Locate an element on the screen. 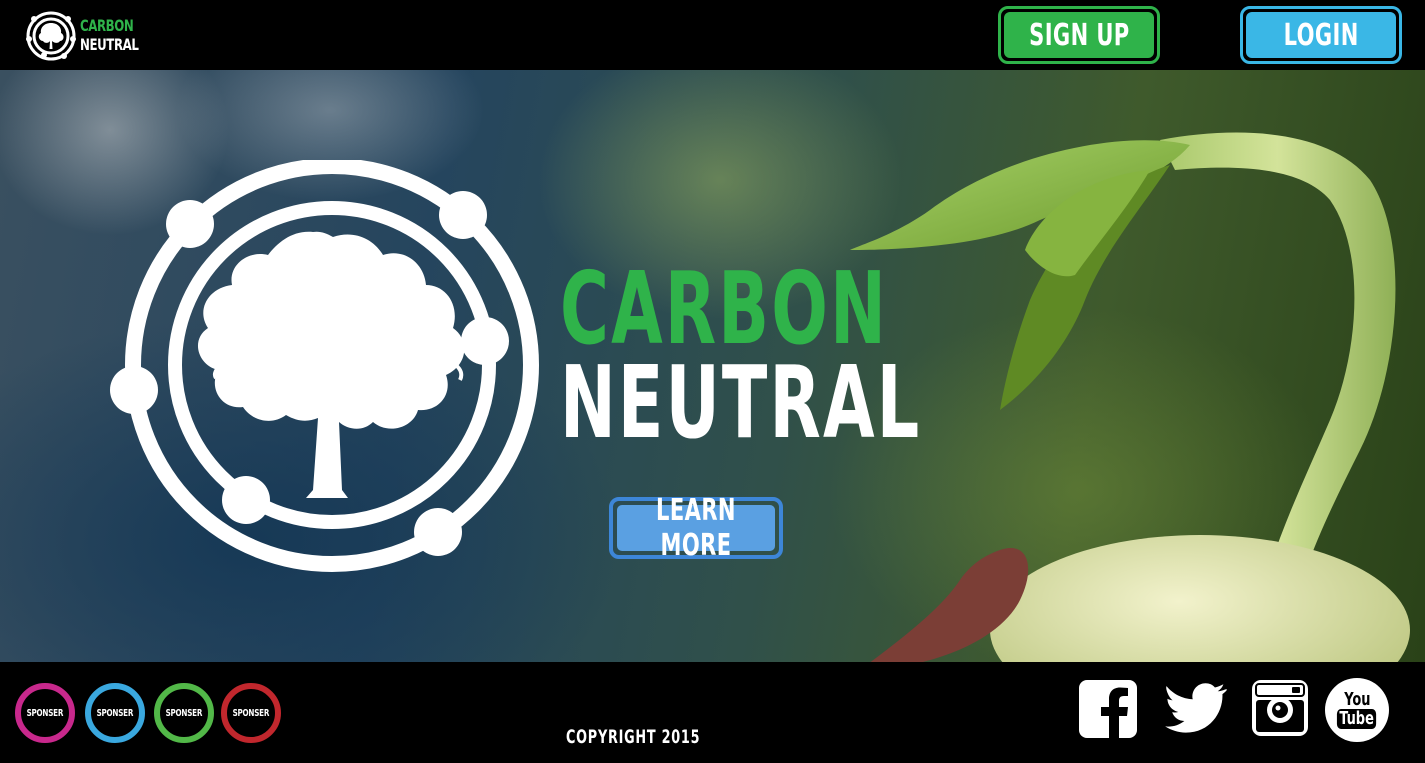  learn-more-label: LEARN MORE is located at coordinates (696, 528).